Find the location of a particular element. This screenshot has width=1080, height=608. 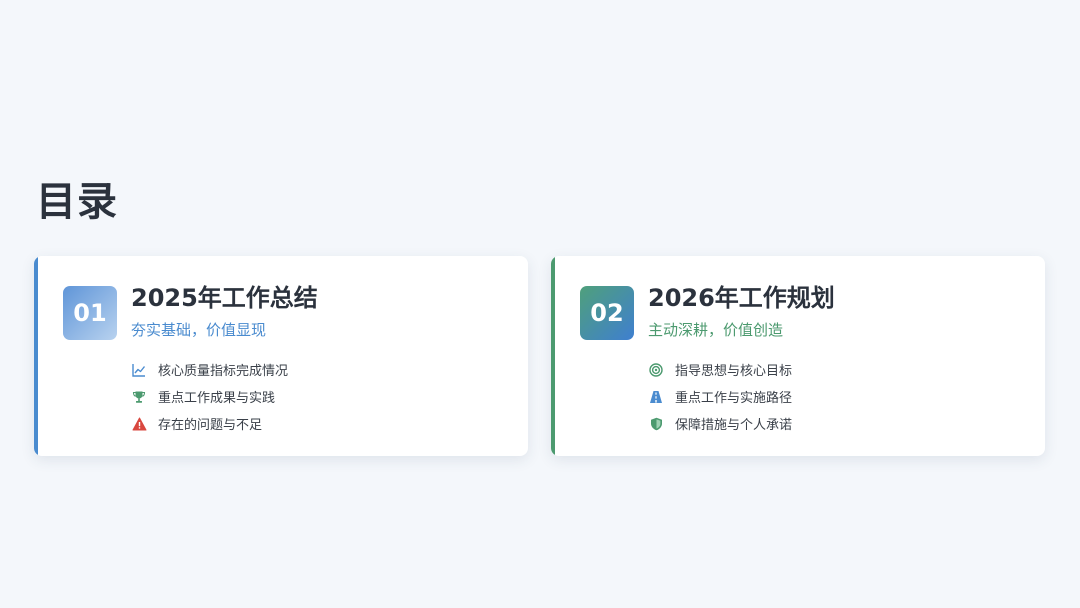

list-item-label: 指导思想与核心目标 is located at coordinates (734, 371).